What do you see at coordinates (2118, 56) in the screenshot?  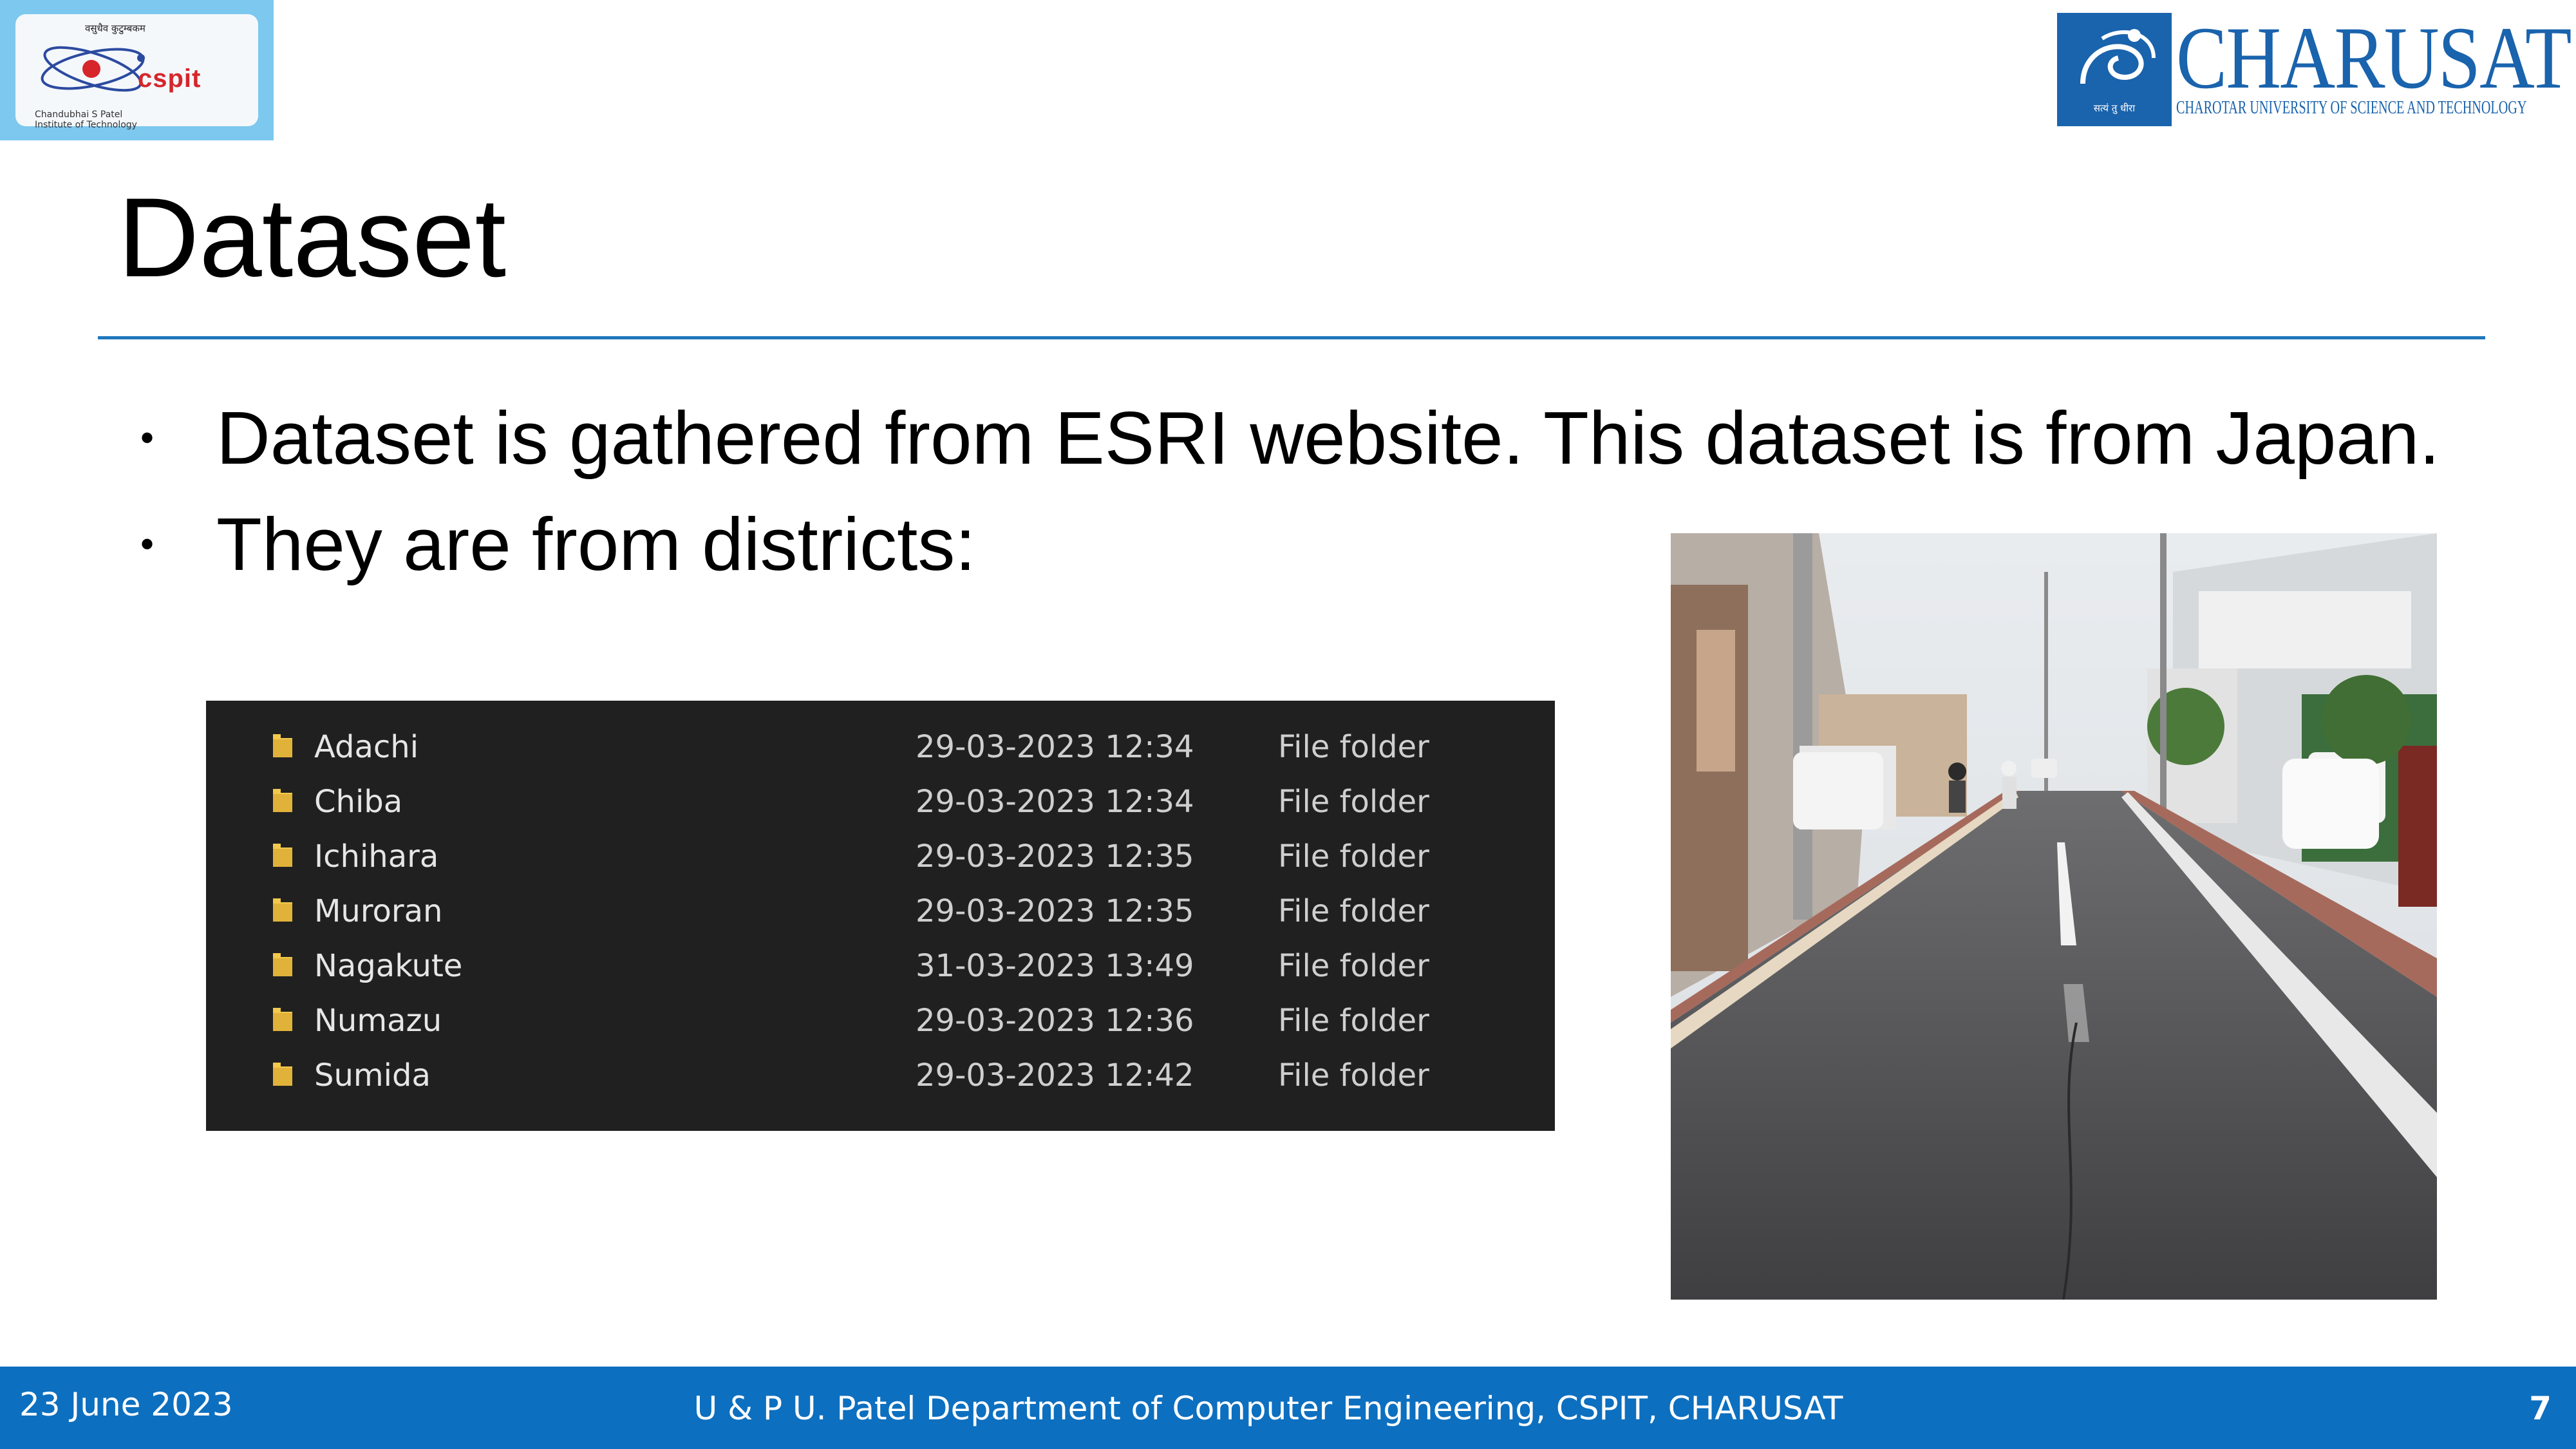 I see `emblem-figure-icon` at bounding box center [2118, 56].